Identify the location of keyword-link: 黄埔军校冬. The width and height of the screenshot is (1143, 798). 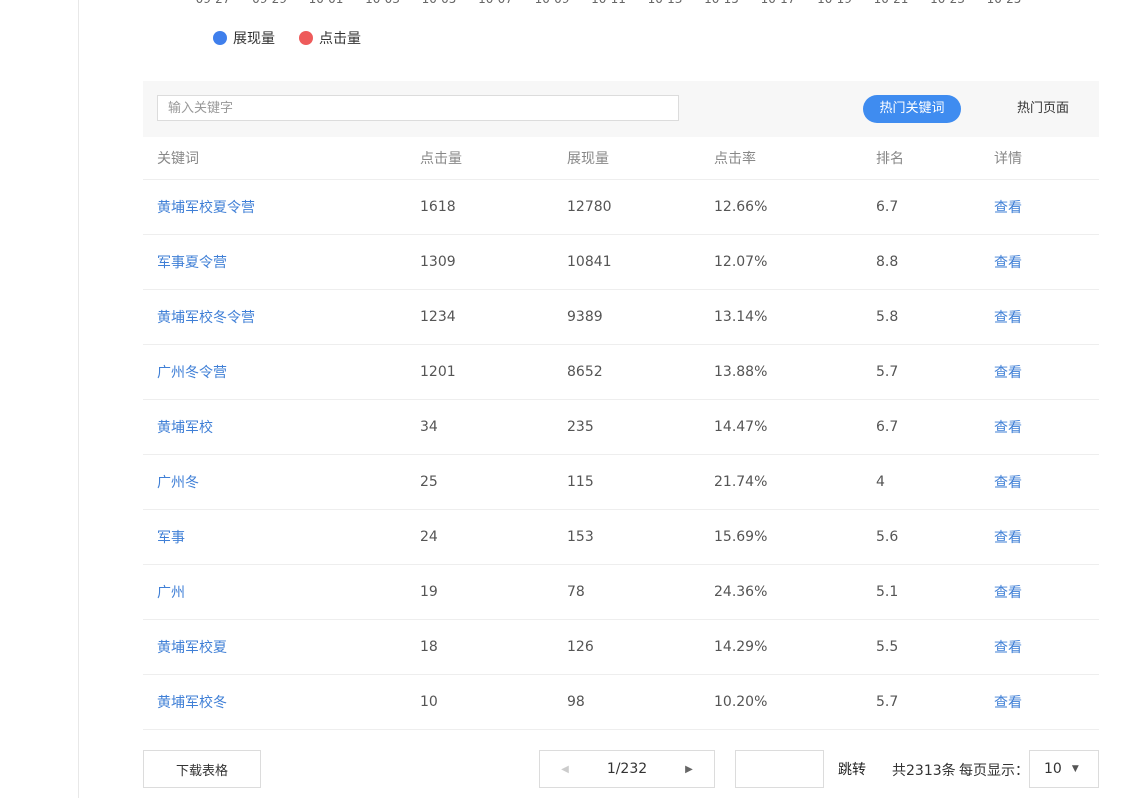
(192, 703).